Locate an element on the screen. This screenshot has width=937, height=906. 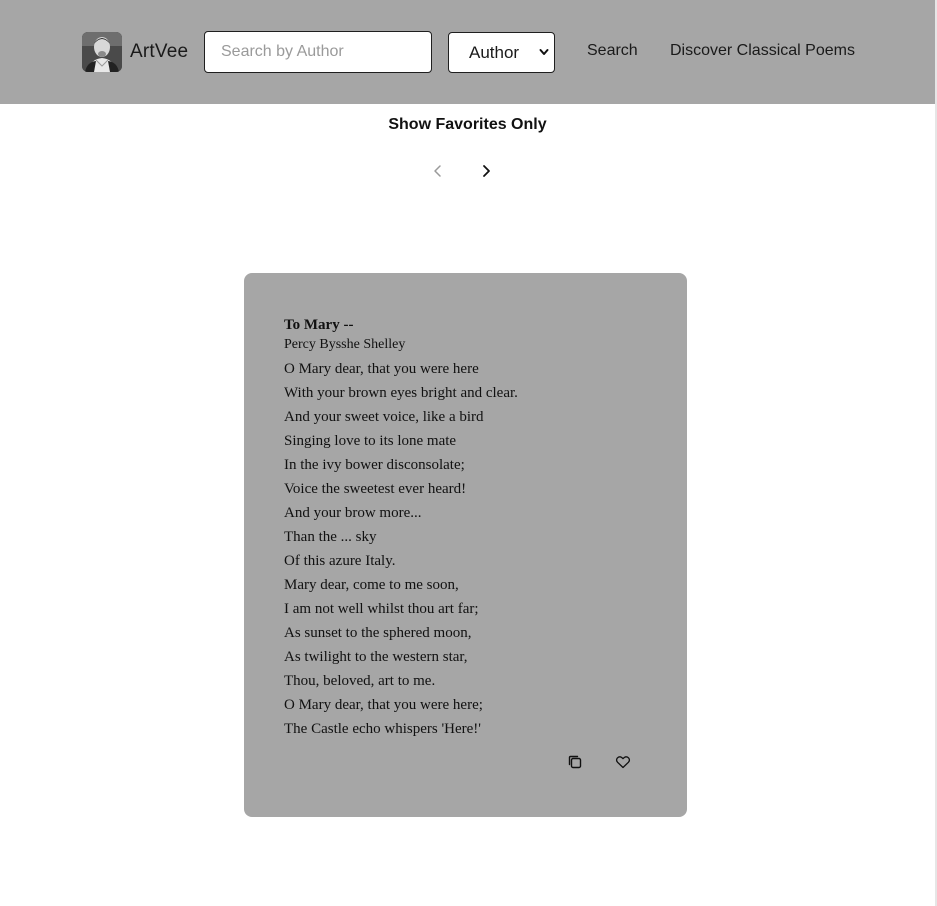
poem-line: With your brown eyes bright and clear. is located at coordinates (401, 393).